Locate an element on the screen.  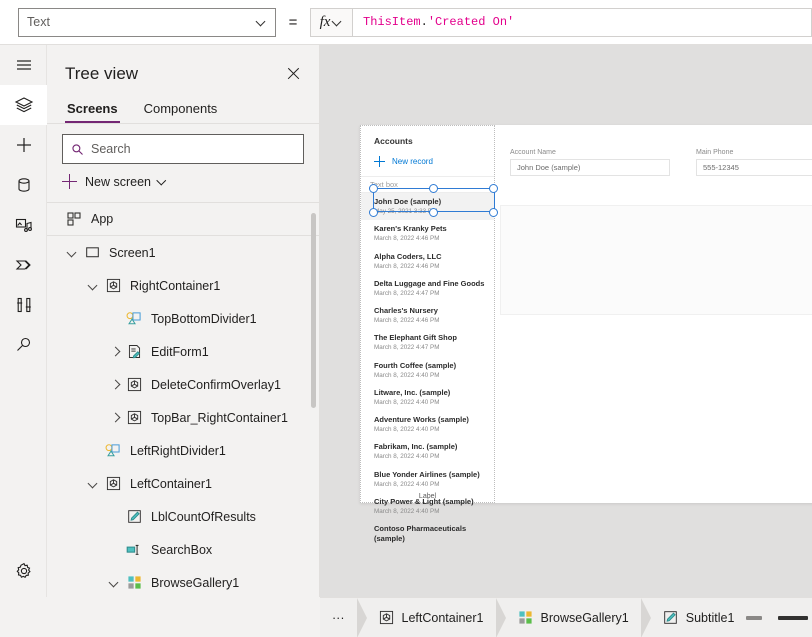
breadcrumb-item-subtitle1: Subtitle1 is located at coordinates (699, 617).